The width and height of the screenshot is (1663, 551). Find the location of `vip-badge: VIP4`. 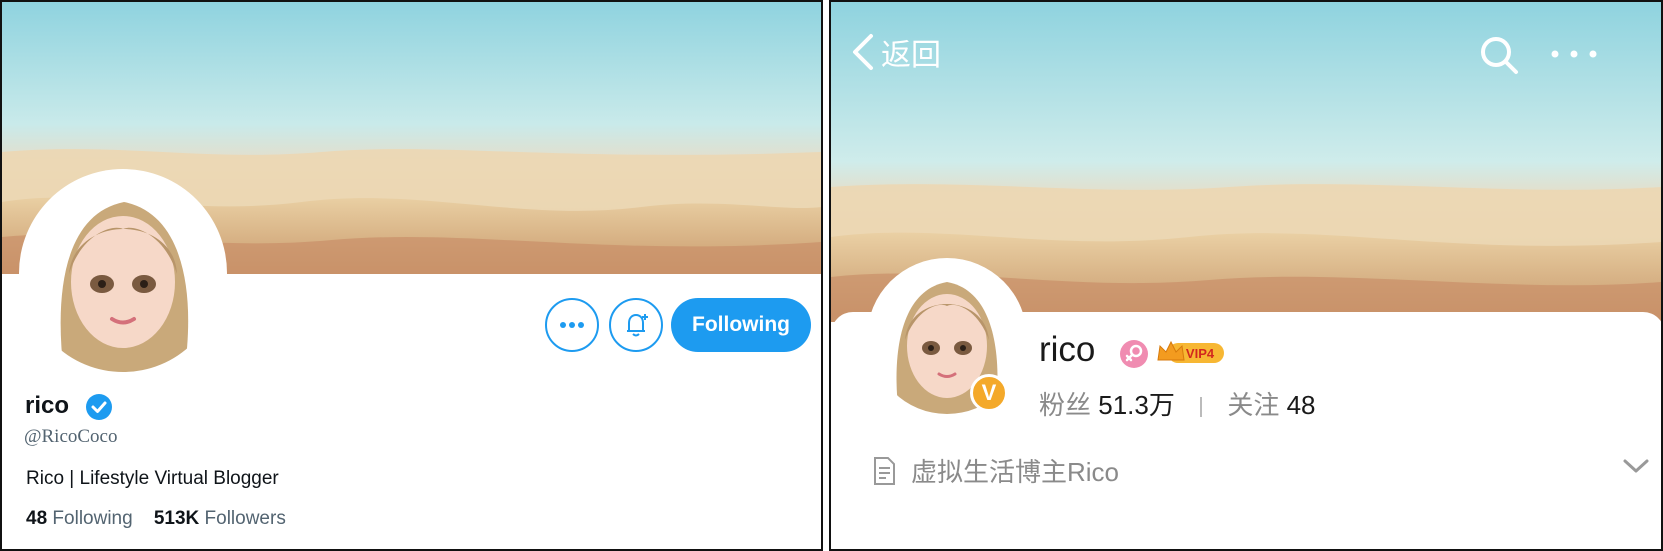

vip-badge: VIP4 is located at coordinates (1191, 353).